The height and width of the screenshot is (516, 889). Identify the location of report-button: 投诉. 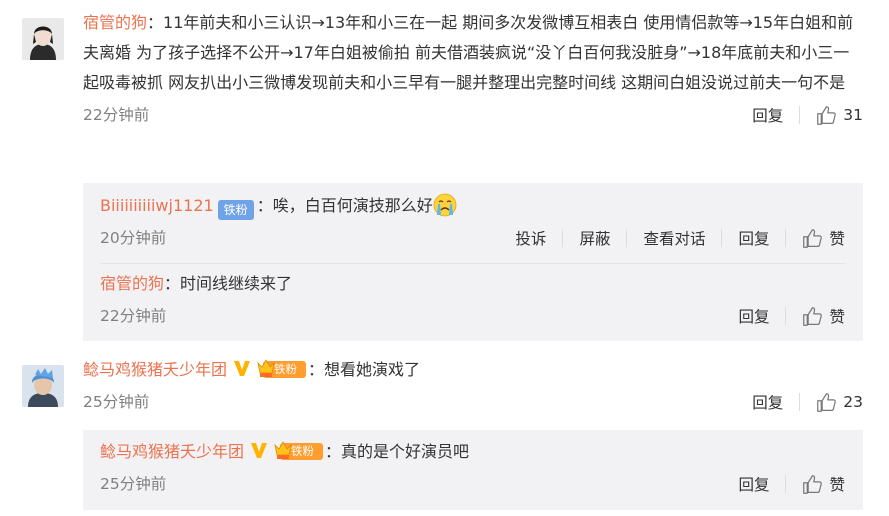
(530, 238).